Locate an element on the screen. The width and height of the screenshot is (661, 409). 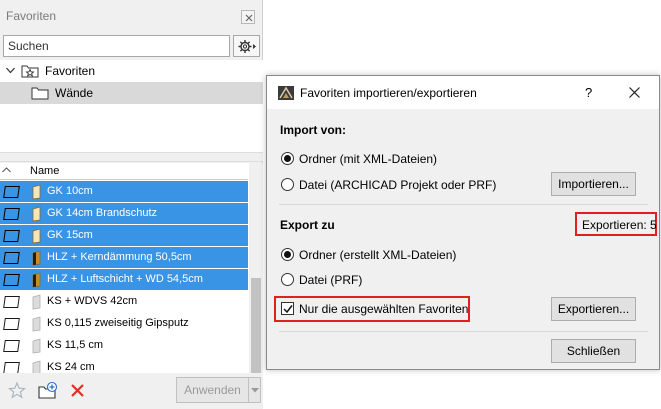
gear-icon is located at coordinates (247, 46).